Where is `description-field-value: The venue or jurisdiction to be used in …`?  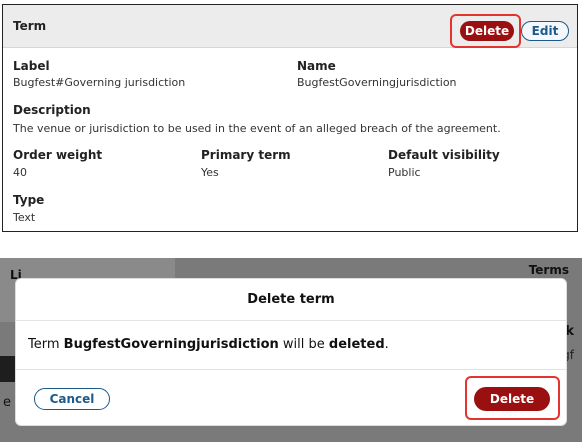 description-field-value: The venue or jurisdiction to be used in … is located at coordinates (257, 128).